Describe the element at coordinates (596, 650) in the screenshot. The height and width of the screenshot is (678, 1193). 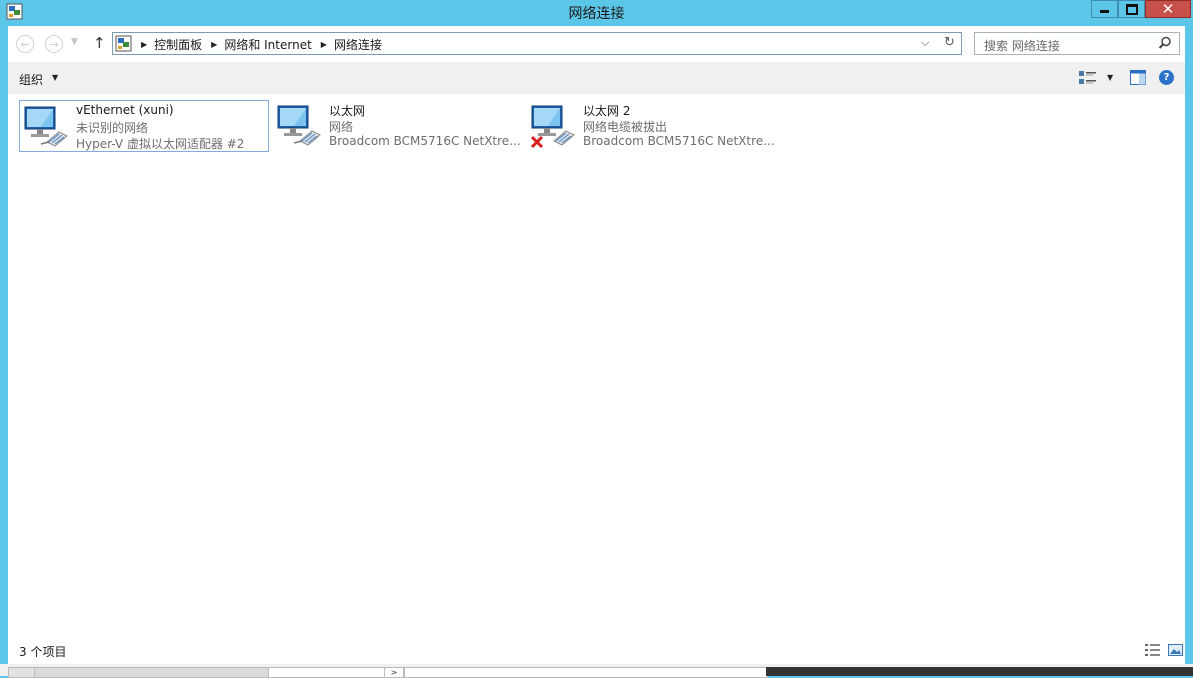
I see `status-bar: 3 个项目` at that location.